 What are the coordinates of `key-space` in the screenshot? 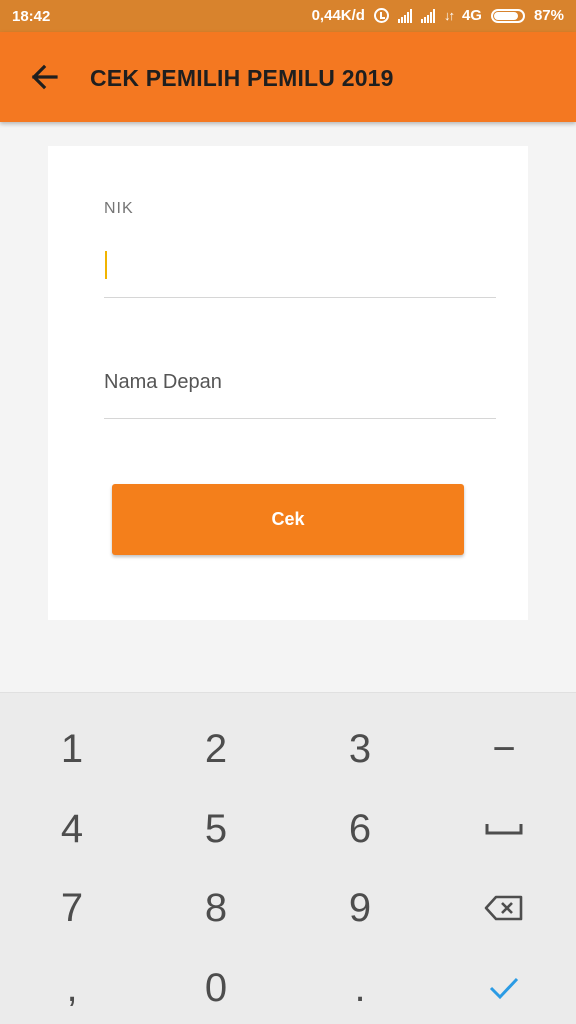 It's located at (504, 829).